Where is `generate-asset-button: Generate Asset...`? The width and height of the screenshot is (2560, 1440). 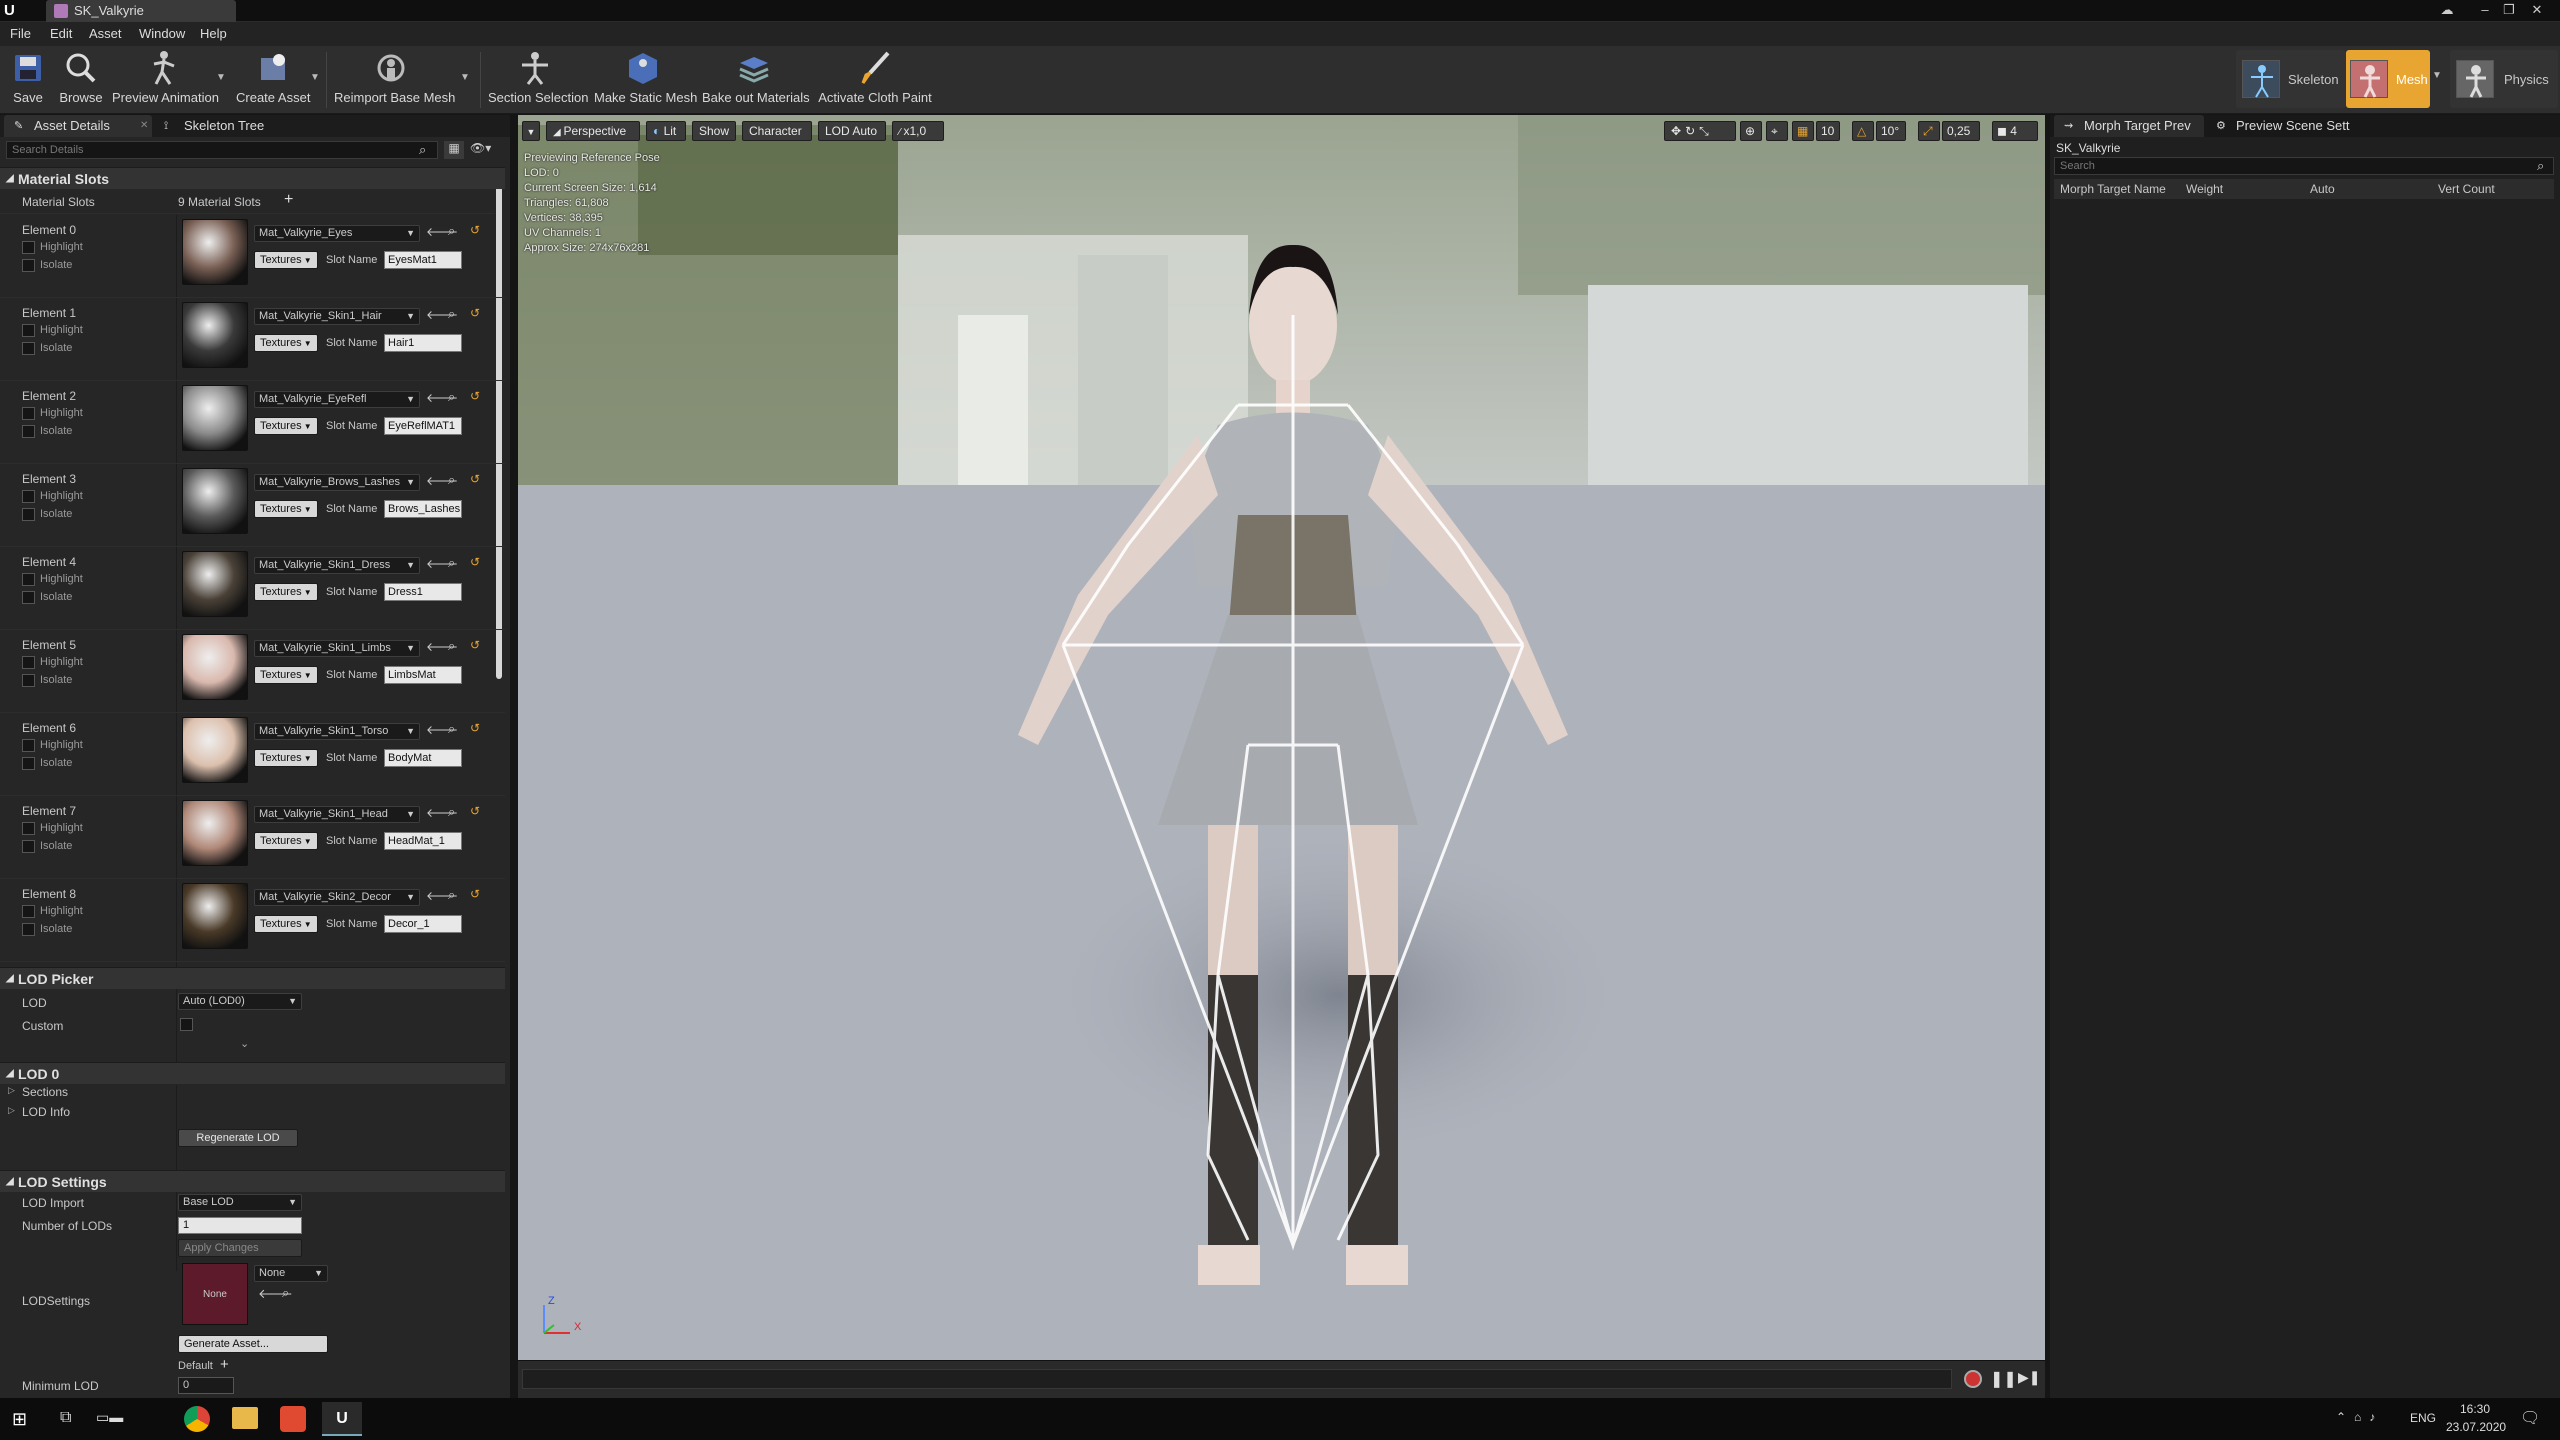
generate-asset-button: Generate Asset... is located at coordinates (253, 1344).